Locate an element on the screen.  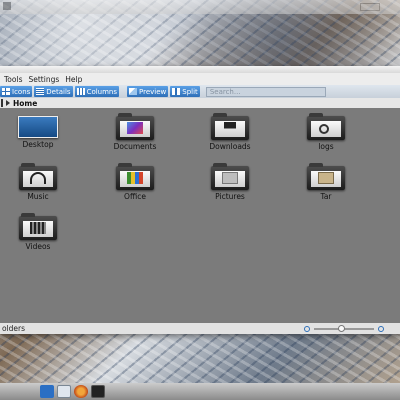
close-icon is located at coordinates (7, 6).